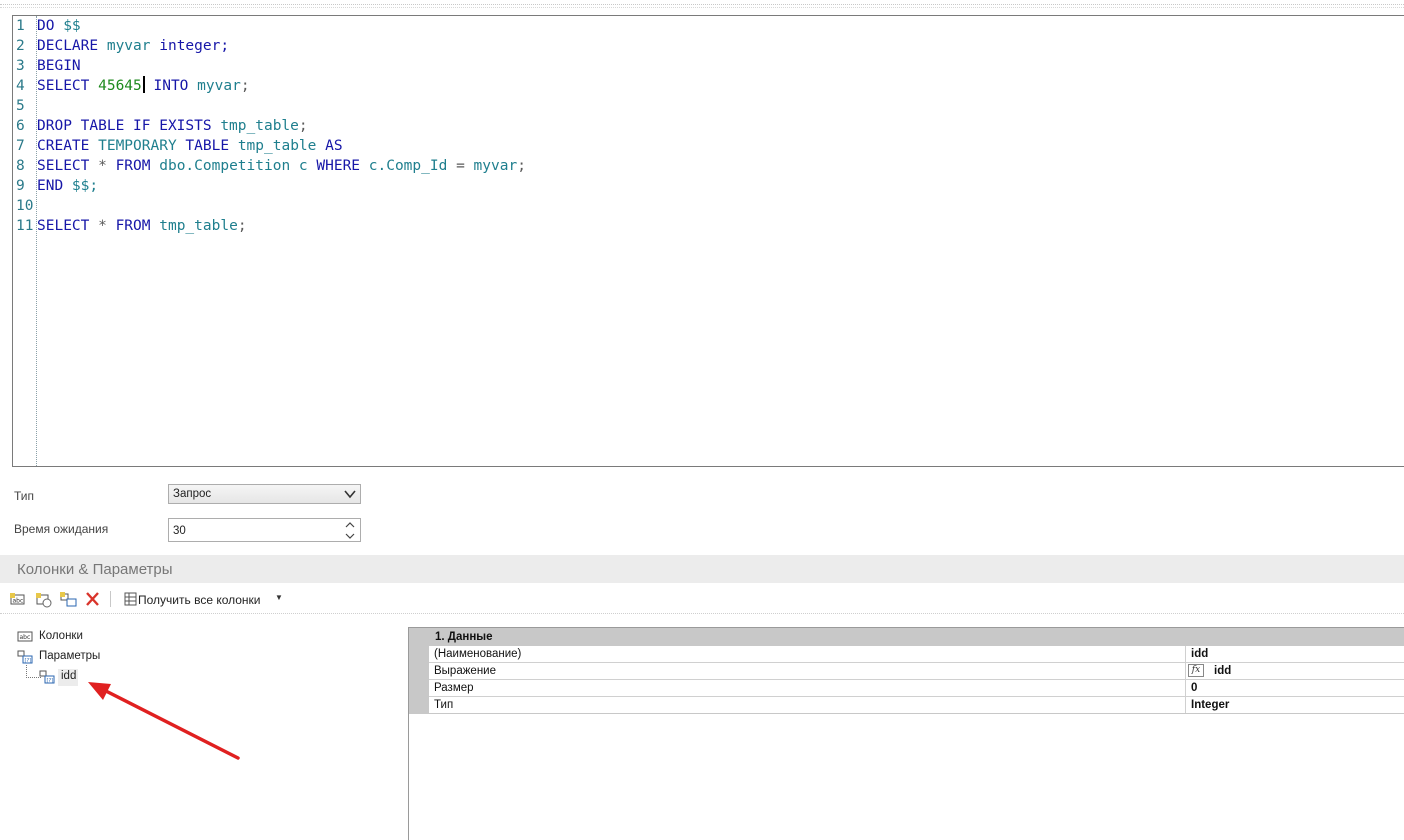  What do you see at coordinates (164, 721) in the screenshot?
I see `annotation-arrow` at bounding box center [164, 721].